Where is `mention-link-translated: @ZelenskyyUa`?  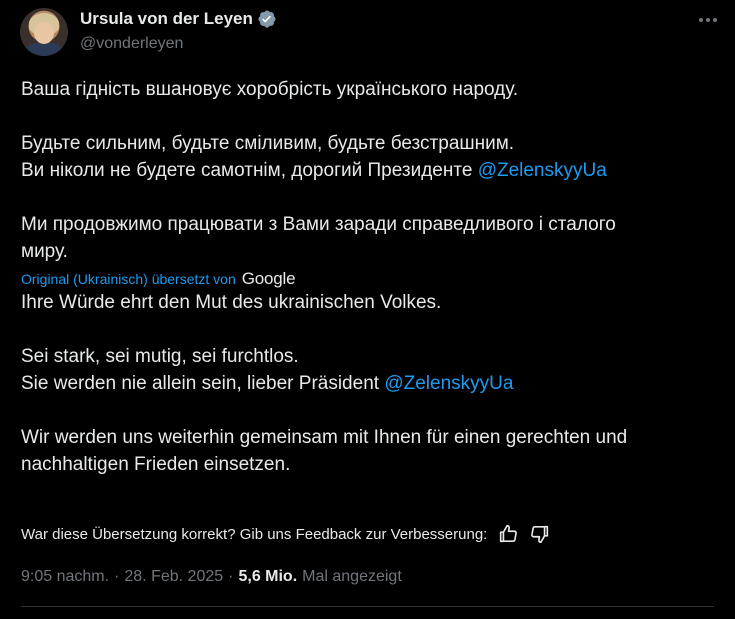
mention-link-translated: @ZelenskyyUa is located at coordinates (448, 383).